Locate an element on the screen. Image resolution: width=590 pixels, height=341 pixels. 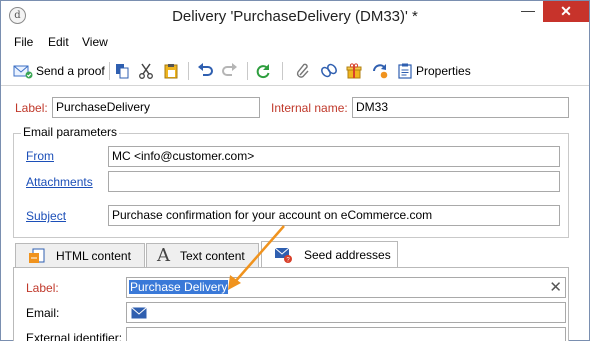
menu-view: View is located at coordinates (95, 42).